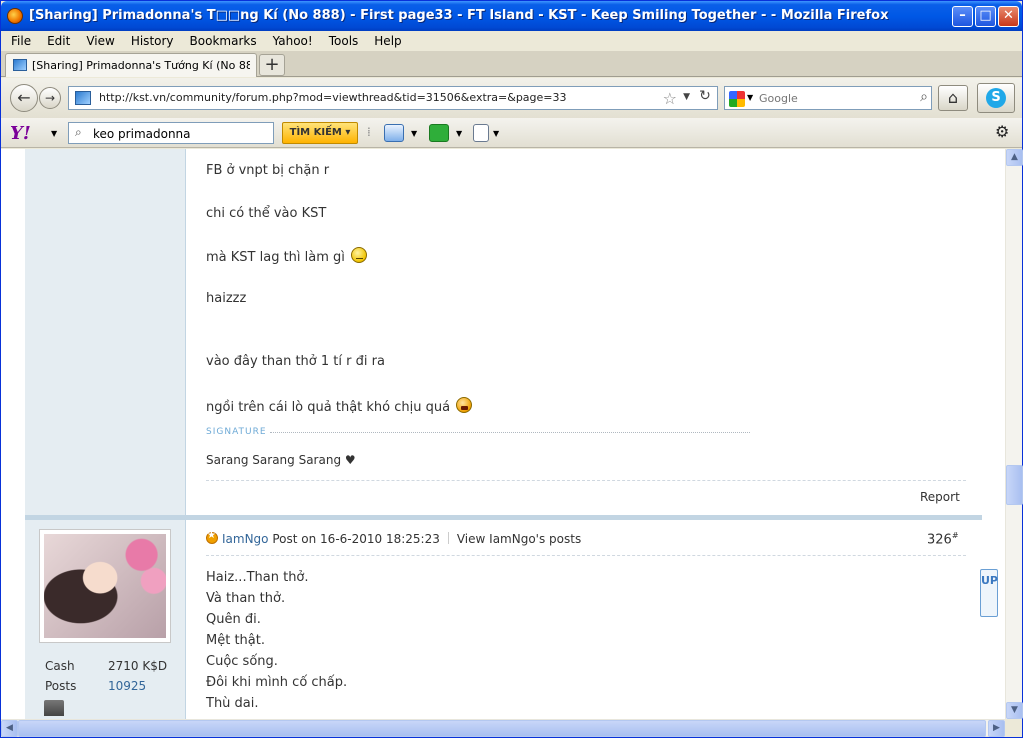 This screenshot has width=1023, height=738. What do you see at coordinates (180, 134) in the screenshot?
I see `yahoo-search-input` at bounding box center [180, 134].